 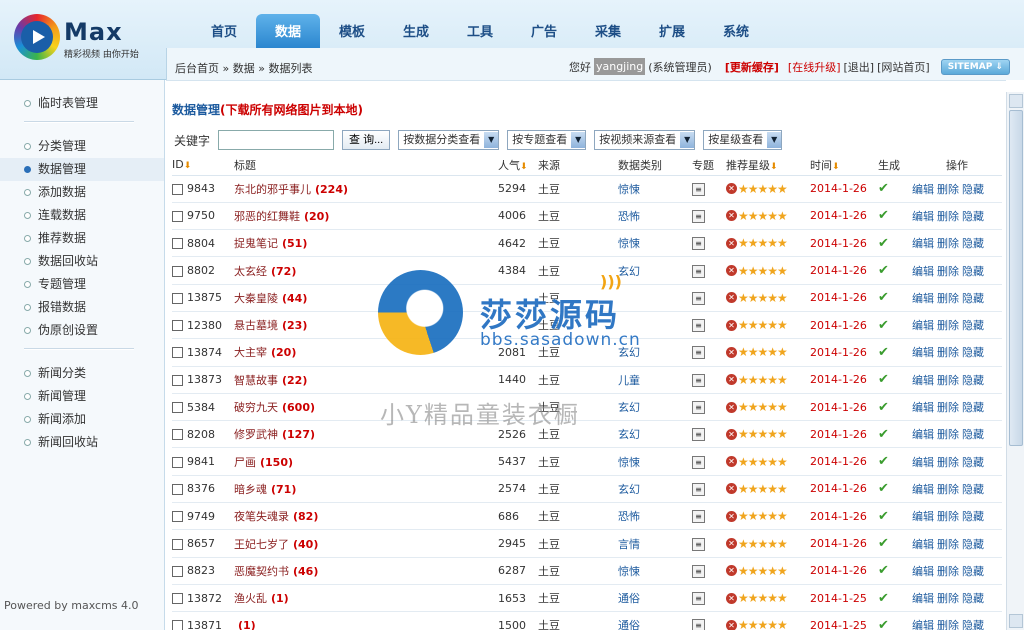 What do you see at coordinates (256, 298) in the screenshot?
I see `title-link: 大秦皇陵` at bounding box center [256, 298].